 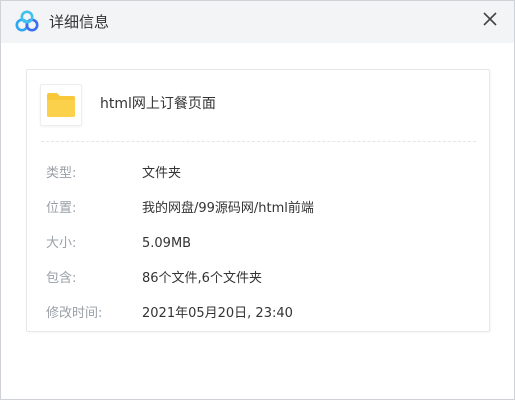 I want to click on detail-value: 2021年05月20日, 23:40, so click(x=217, y=313).